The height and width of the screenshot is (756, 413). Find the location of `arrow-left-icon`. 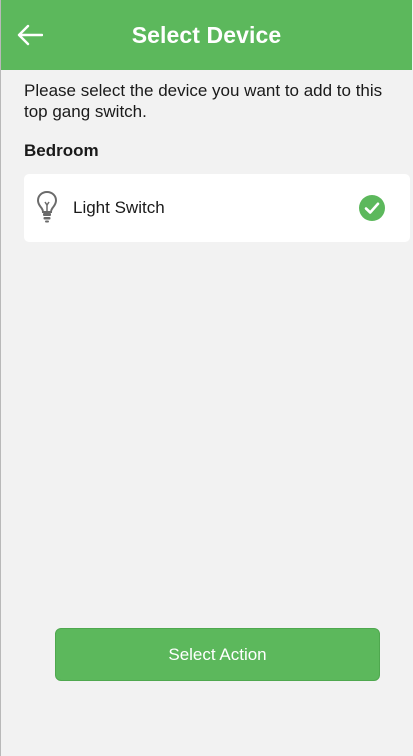

arrow-left-icon is located at coordinates (30, 35).